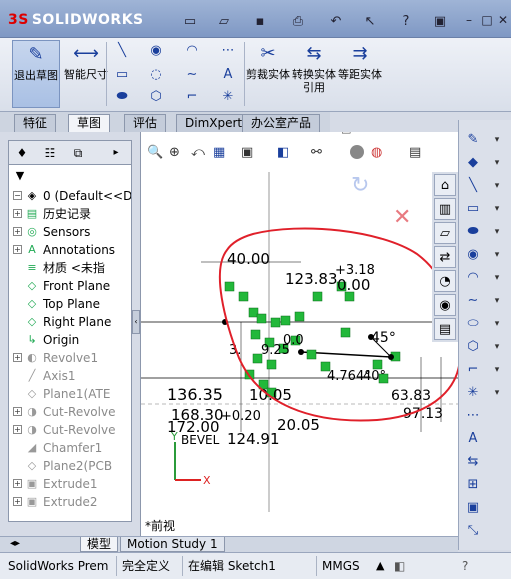  I want to click on tree-item: ◢ Chamfer1, so click(70, 448).